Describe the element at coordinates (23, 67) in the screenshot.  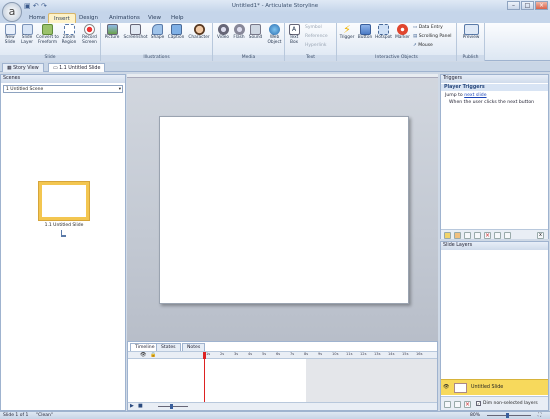
I see `tab-story-view: ▦ Story View` at that location.